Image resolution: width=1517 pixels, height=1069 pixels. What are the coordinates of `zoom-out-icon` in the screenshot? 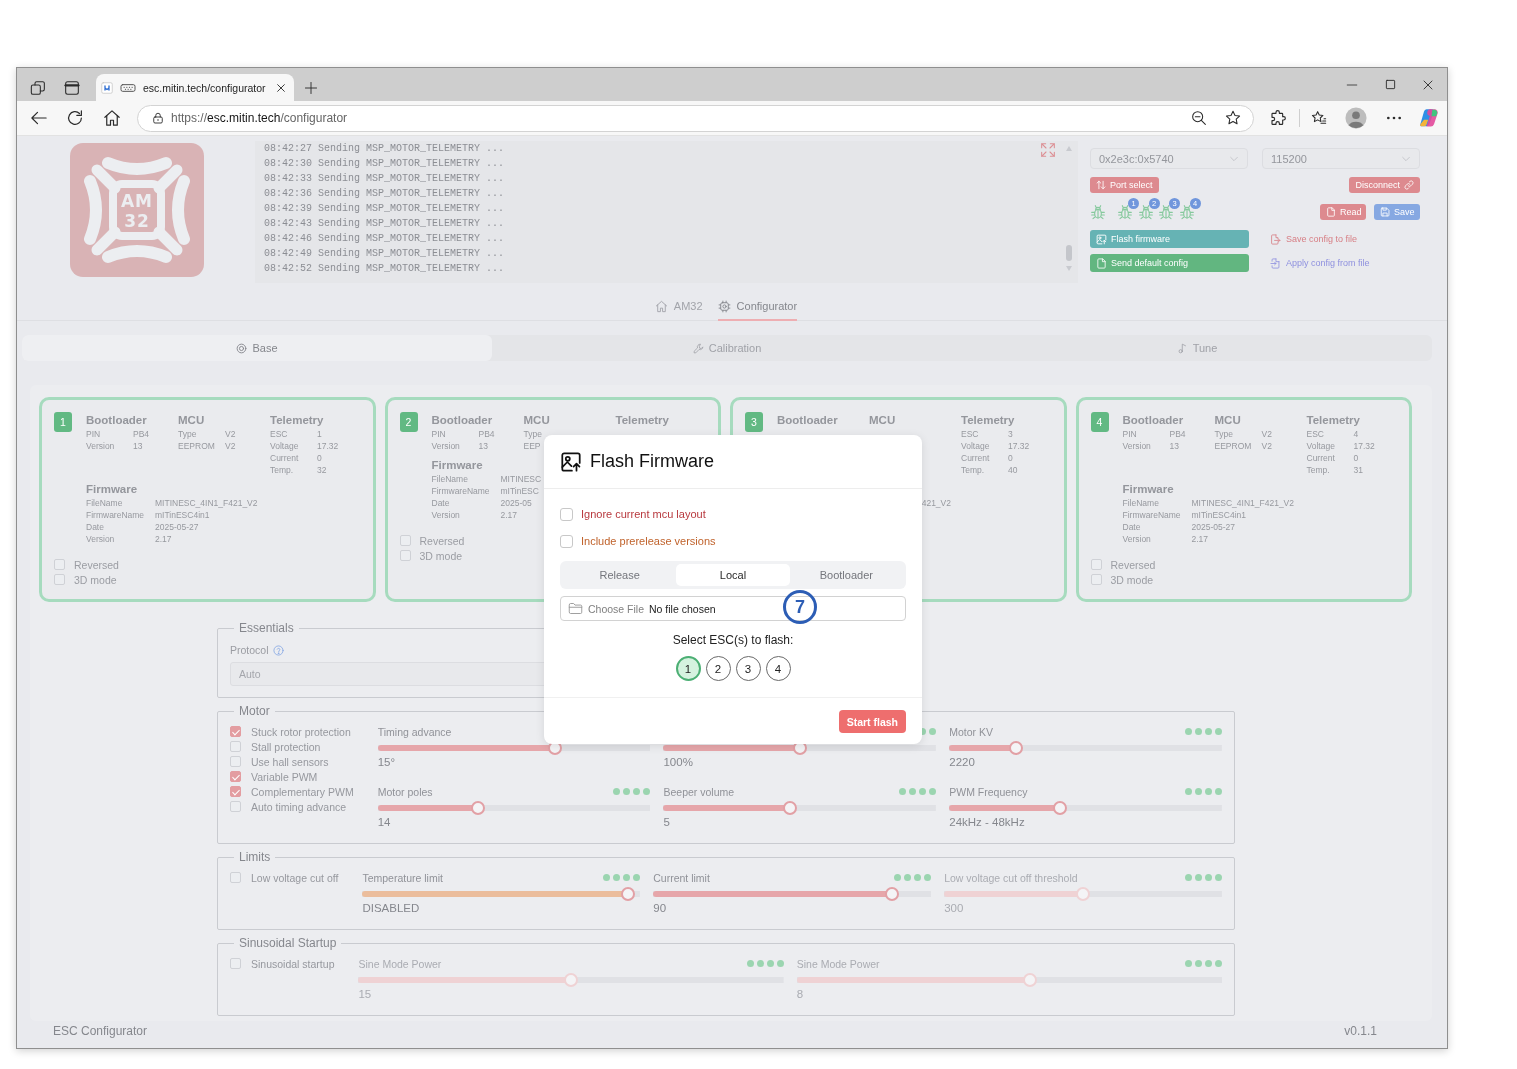 It's located at (1199, 118).